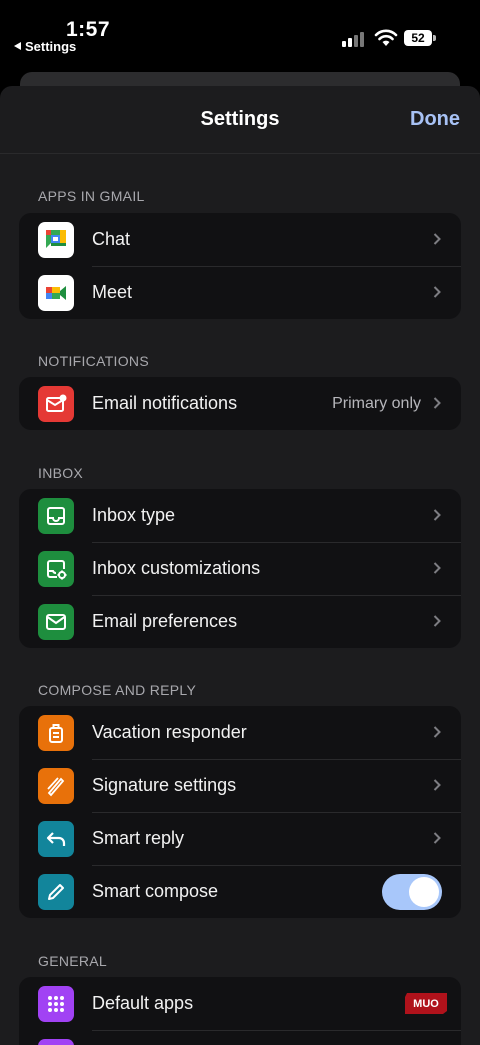 Image resolution: width=480 pixels, height=1045 pixels. What do you see at coordinates (240, 515) in the screenshot?
I see `settings-row-inbox-type: Inbox type` at bounding box center [240, 515].